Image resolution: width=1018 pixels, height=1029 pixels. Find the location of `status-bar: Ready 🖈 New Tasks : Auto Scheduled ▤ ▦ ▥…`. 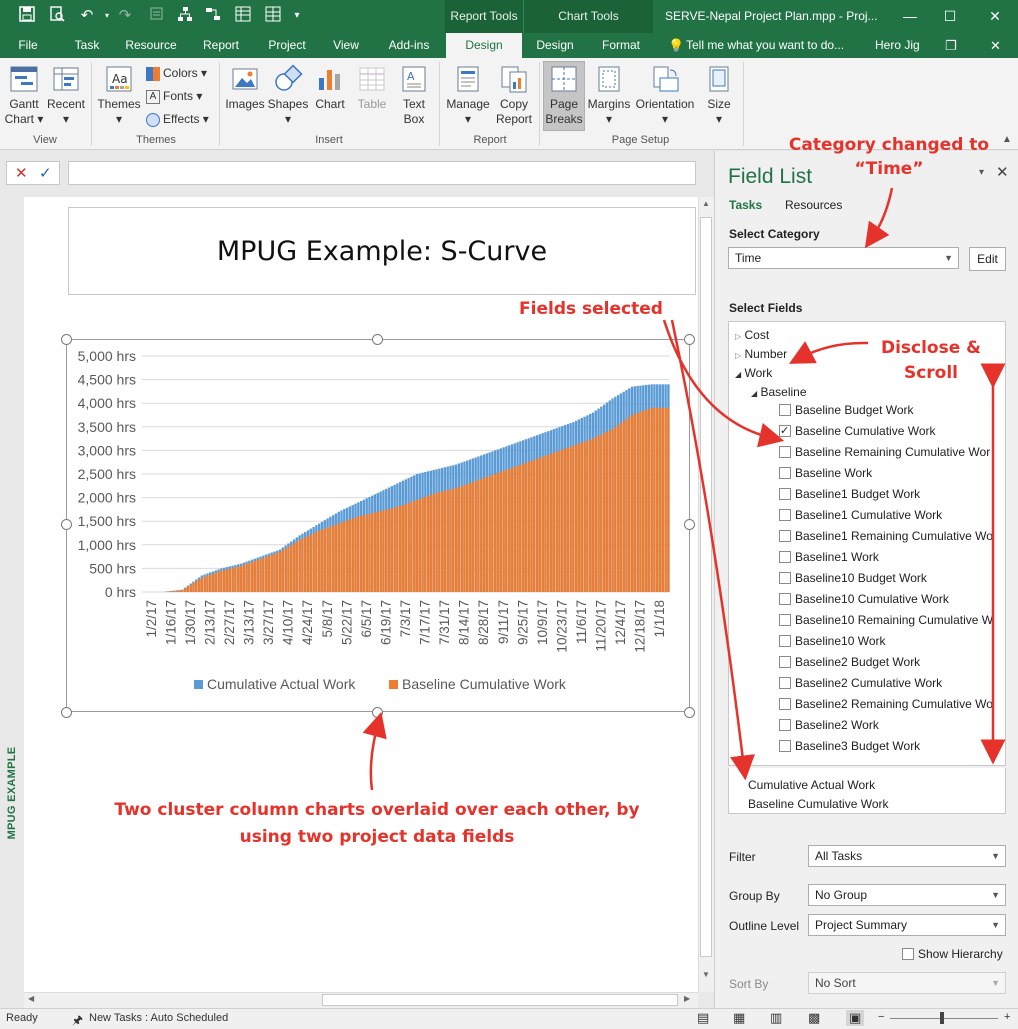

status-bar: Ready 🖈 New Tasks : Auto Scheduled ▤ ▦ ▥… is located at coordinates (509, 1018).